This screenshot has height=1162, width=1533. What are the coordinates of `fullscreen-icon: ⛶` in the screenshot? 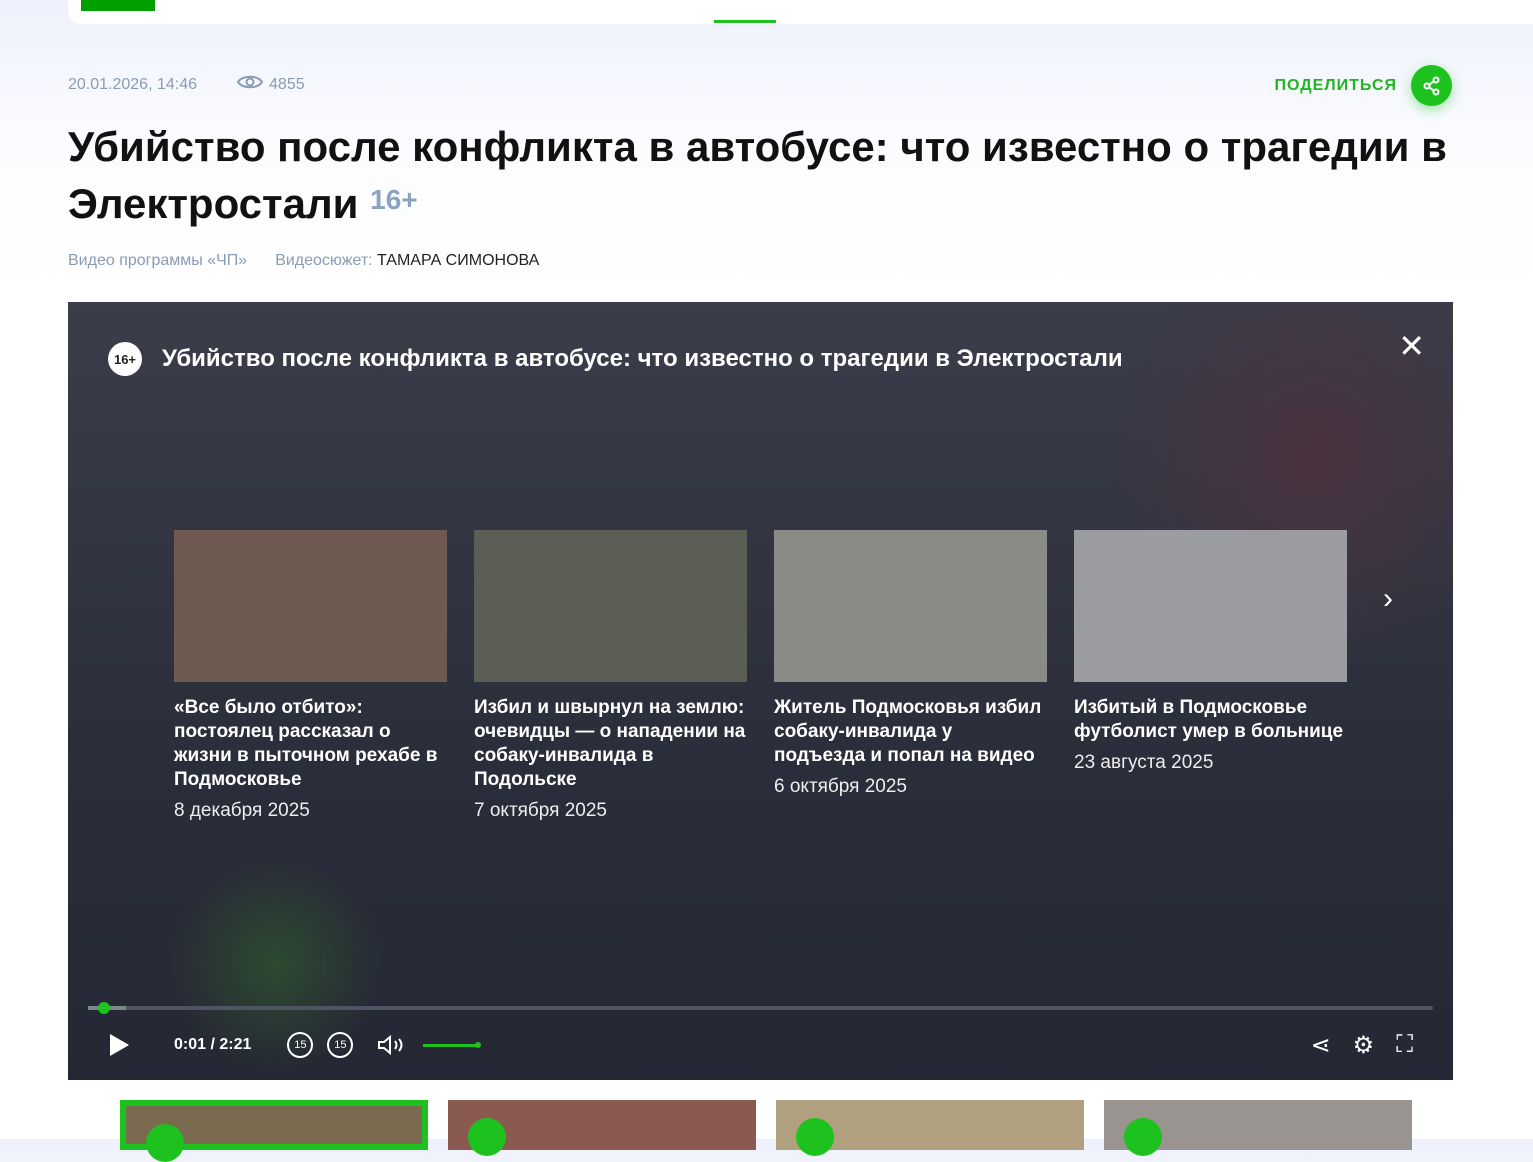 It's located at (1404, 1045).